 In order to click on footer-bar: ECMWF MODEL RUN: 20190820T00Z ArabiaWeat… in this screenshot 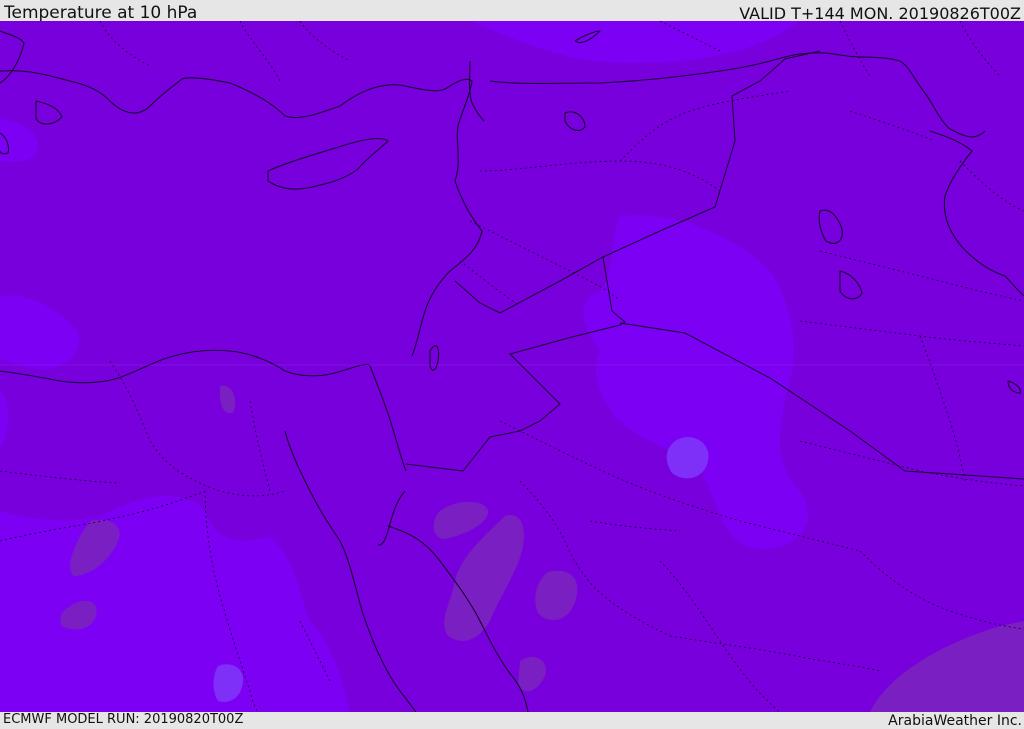, I will do `click(512, 720)`.